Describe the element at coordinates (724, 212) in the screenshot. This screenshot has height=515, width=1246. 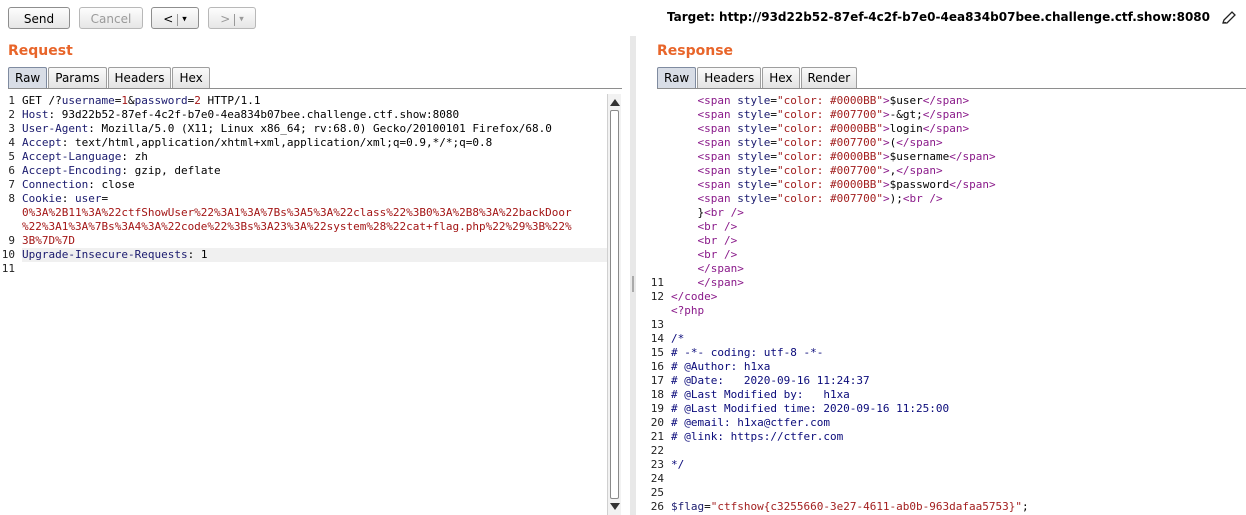
I see `response-token: <br />` at that location.